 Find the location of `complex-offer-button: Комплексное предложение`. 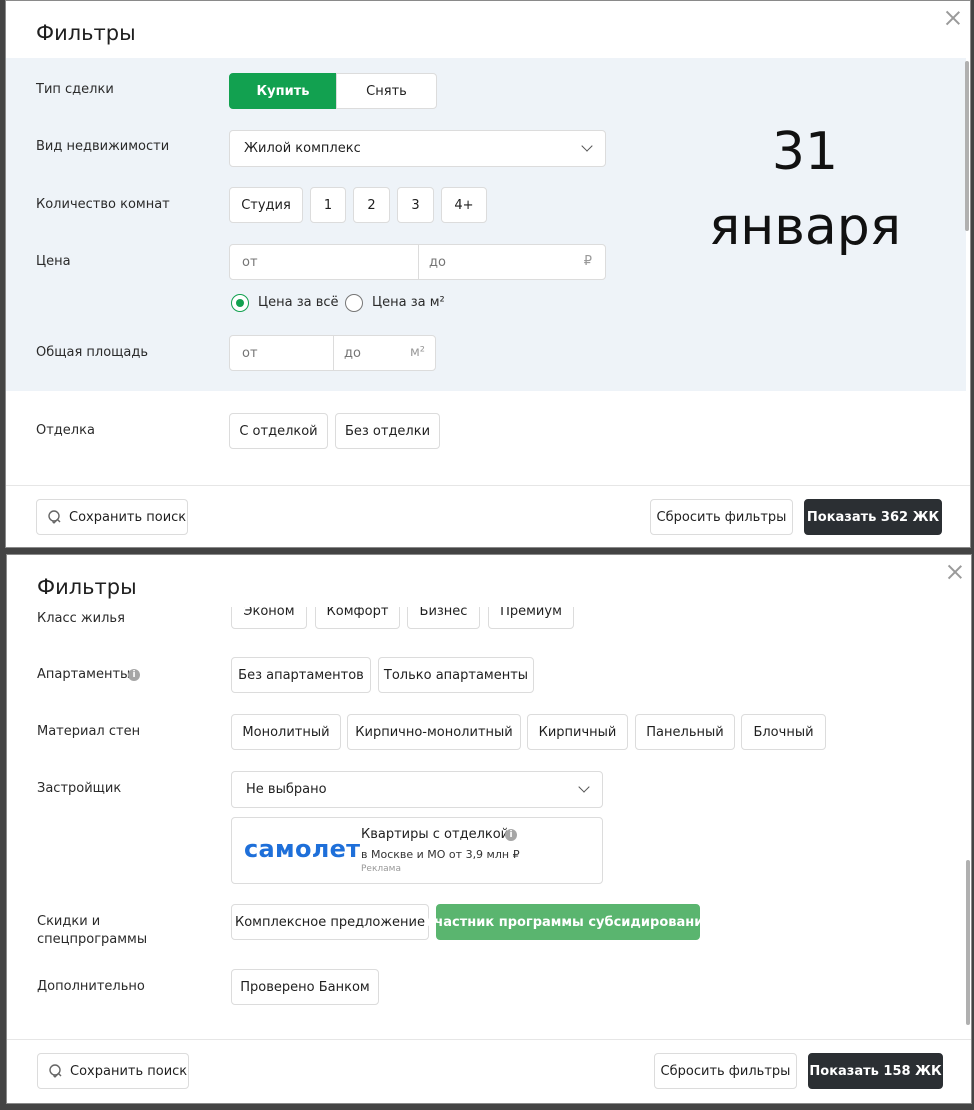

complex-offer-button: Комплексное предложение is located at coordinates (330, 922).